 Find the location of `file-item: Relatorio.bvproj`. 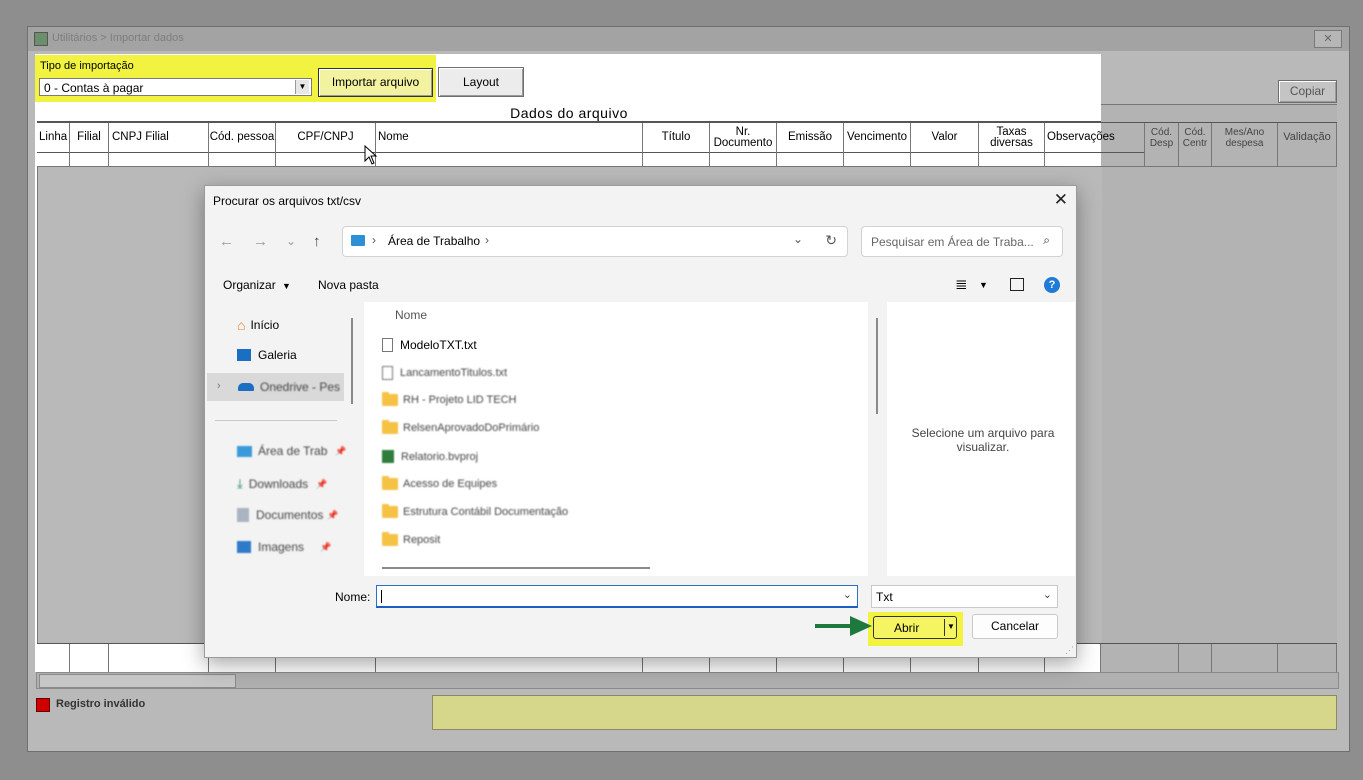

file-item: Relatorio.bvproj is located at coordinates (430, 456).